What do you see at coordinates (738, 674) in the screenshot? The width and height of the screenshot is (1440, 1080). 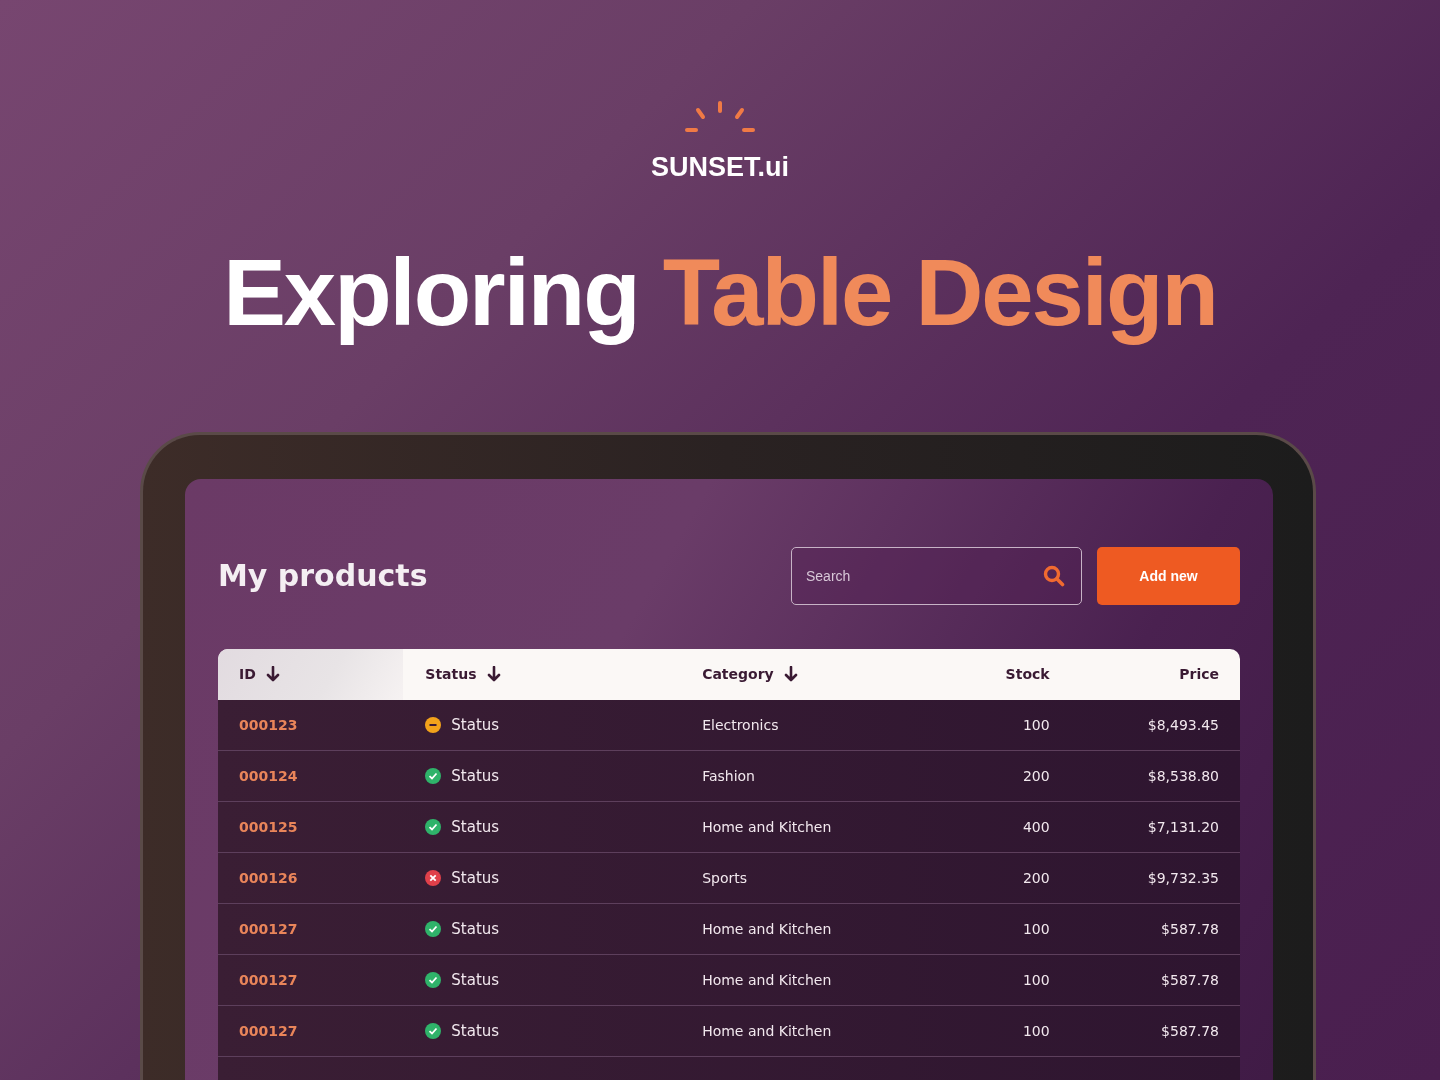 I see `column-header: Category` at bounding box center [738, 674].